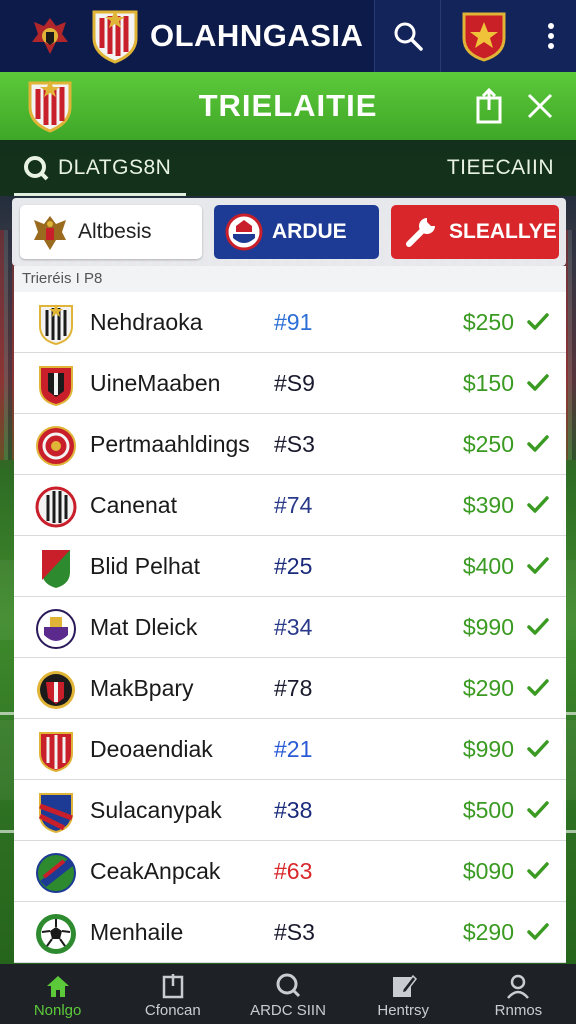 The image size is (576, 1024). I want to click on tab-right: TIEECAIIN, so click(500, 168).